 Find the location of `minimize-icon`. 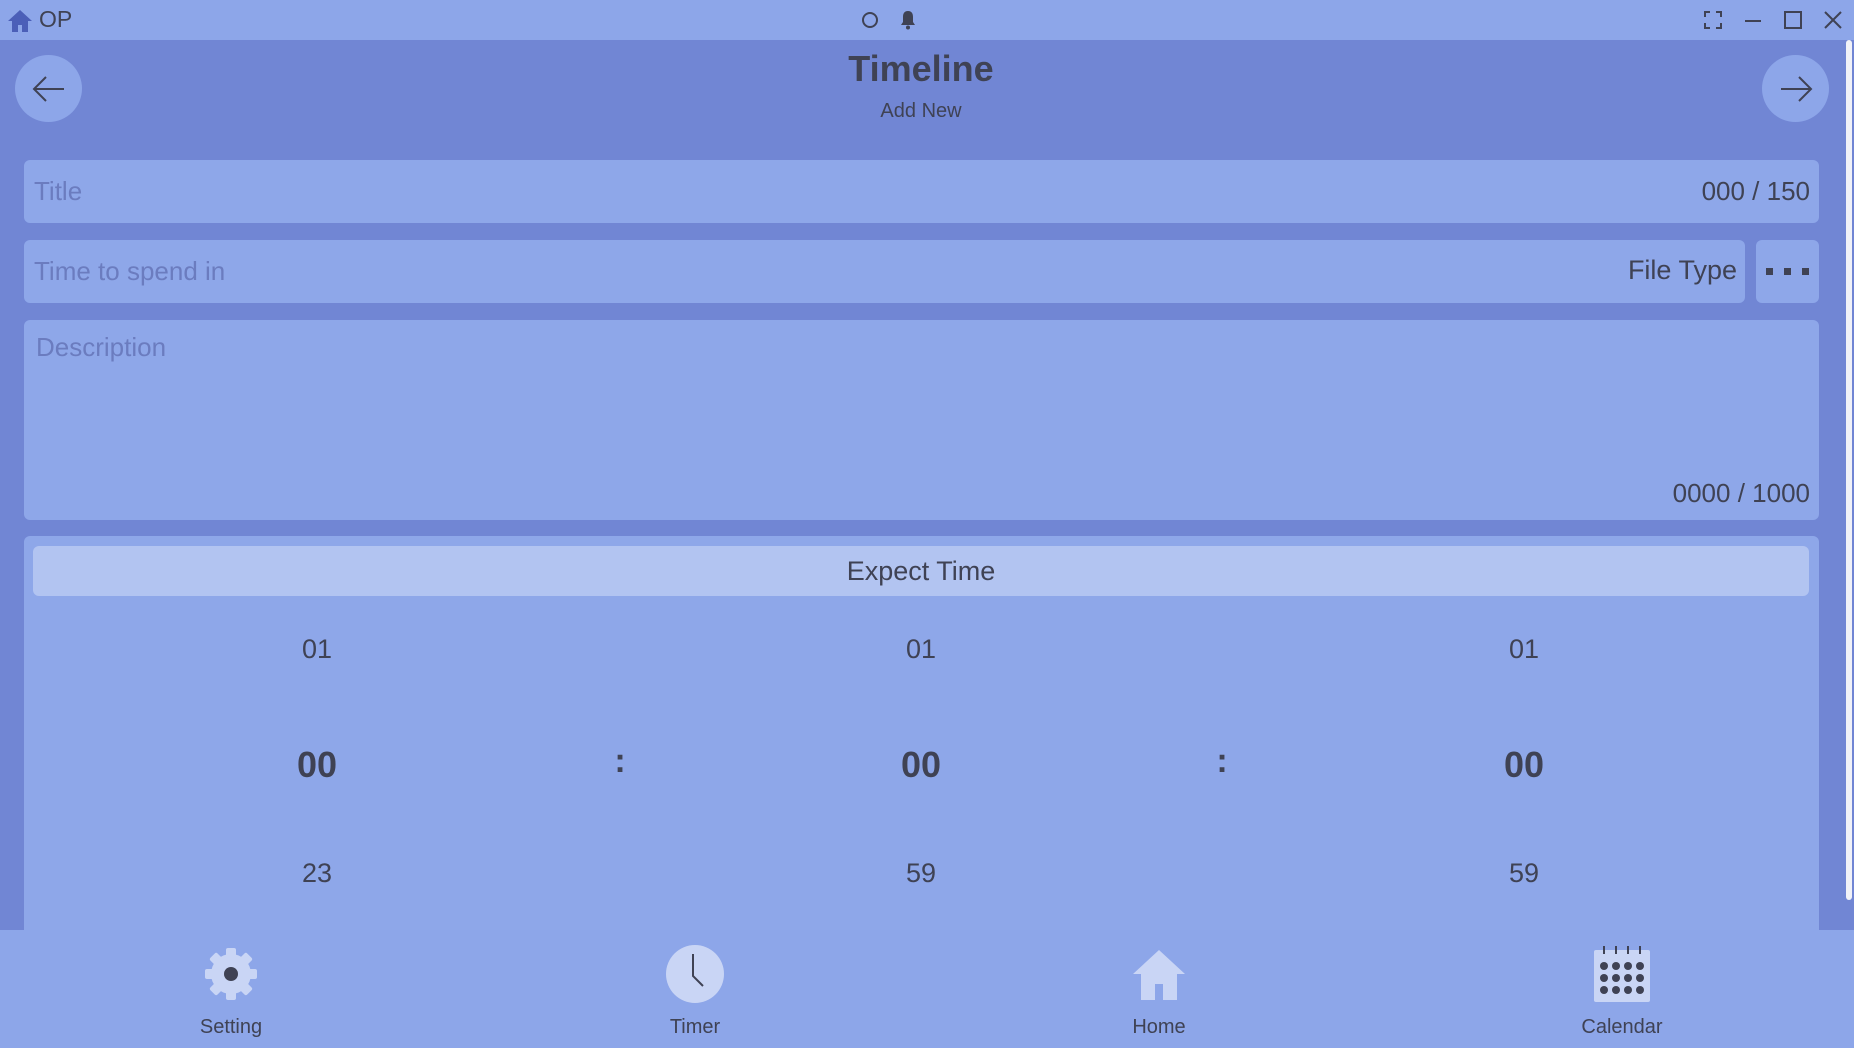

minimize-icon is located at coordinates (1753, 20).